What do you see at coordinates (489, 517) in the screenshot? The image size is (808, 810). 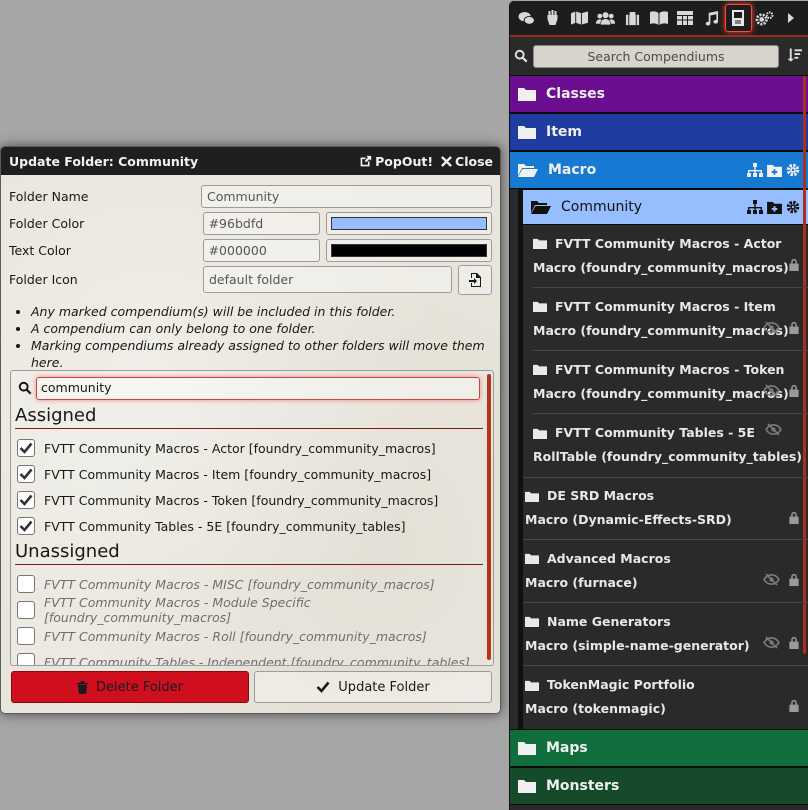 I see `list-scrollbar` at bounding box center [489, 517].